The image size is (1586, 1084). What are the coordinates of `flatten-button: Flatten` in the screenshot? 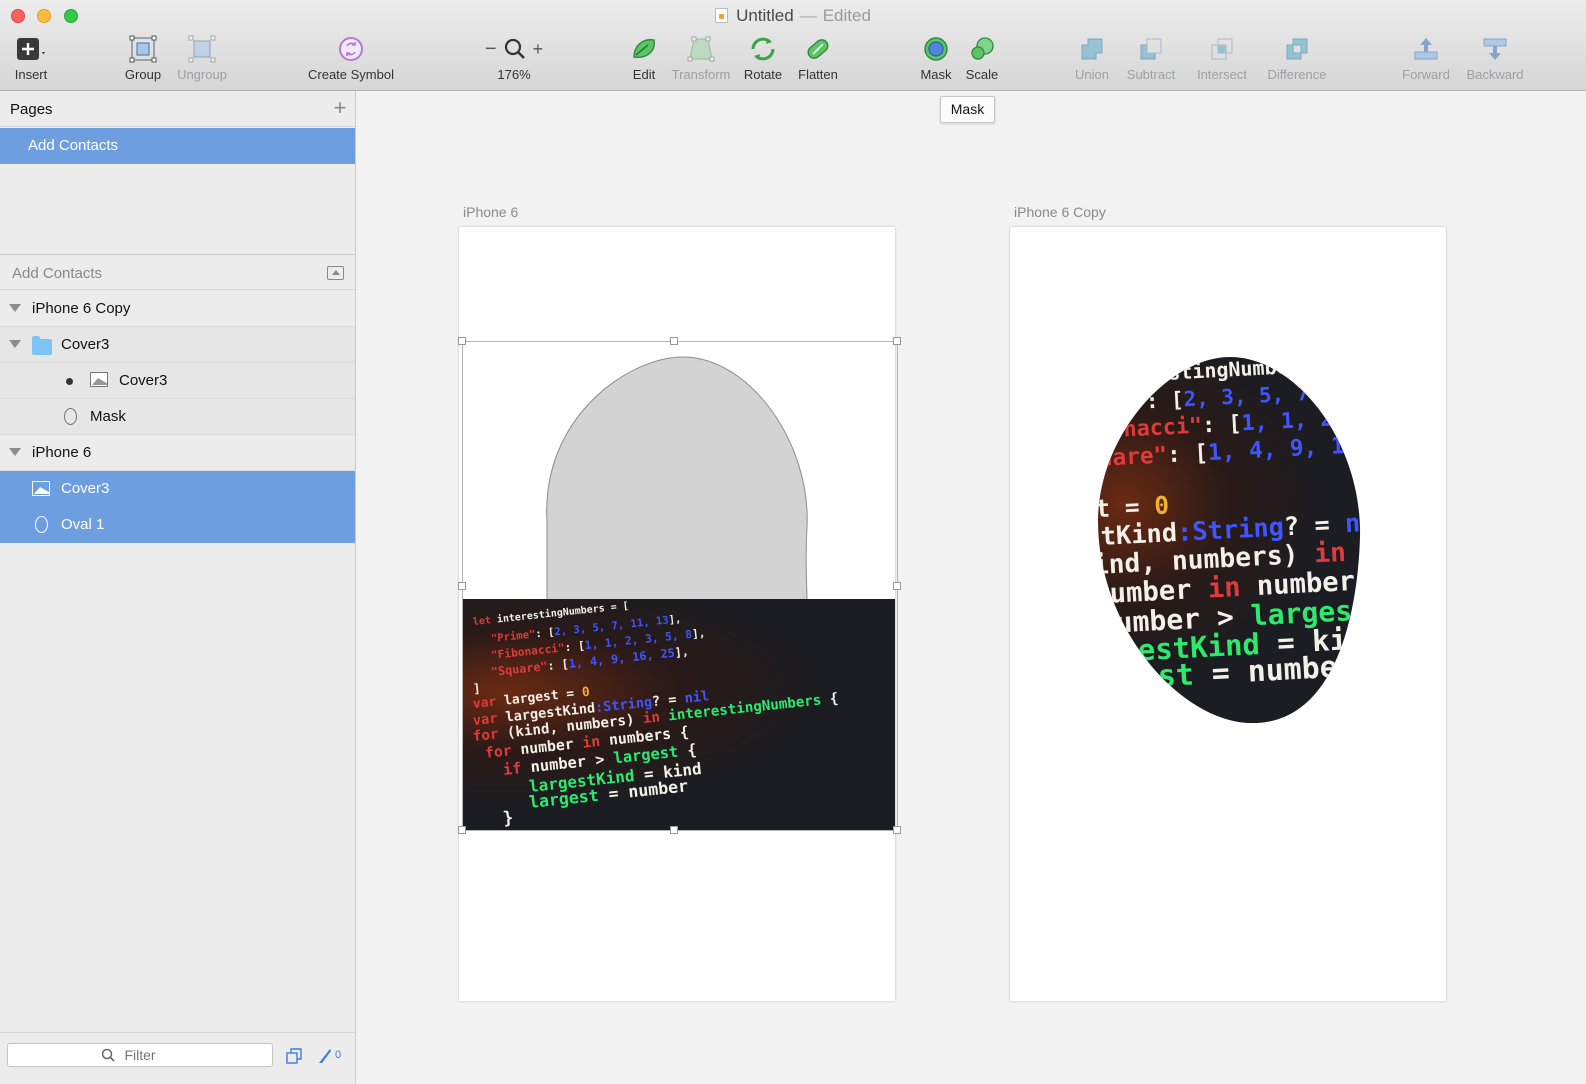 It's located at (818, 58).